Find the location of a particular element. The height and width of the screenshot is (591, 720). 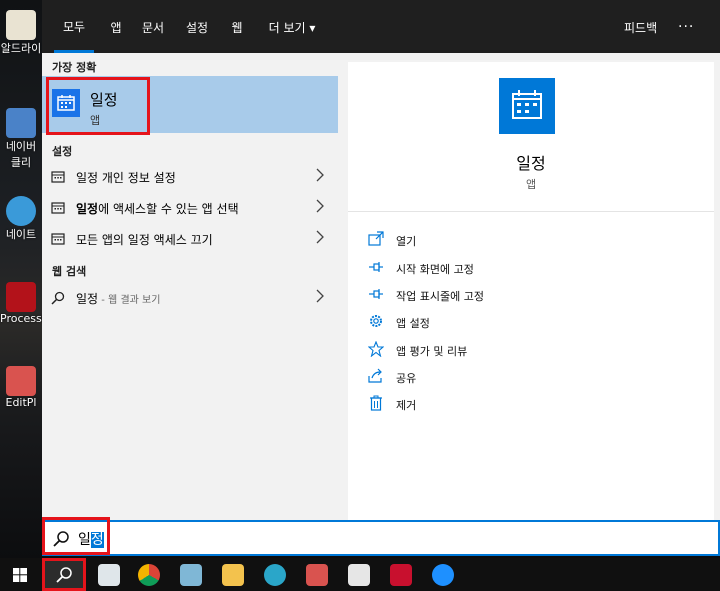

desktop-icon-nate: 네이트 is located at coordinates (21, 219).